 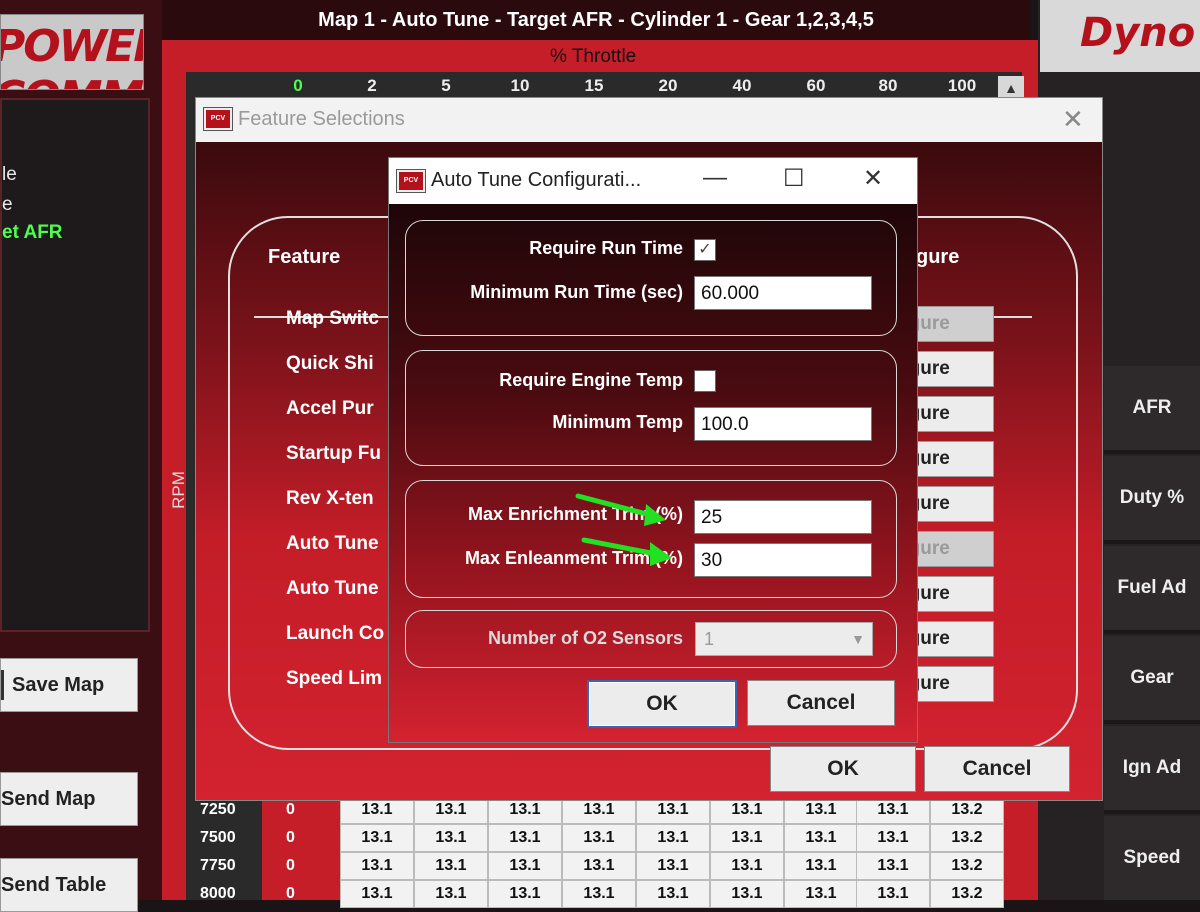 I want to click on nav-item: e, so click(x=7, y=205).